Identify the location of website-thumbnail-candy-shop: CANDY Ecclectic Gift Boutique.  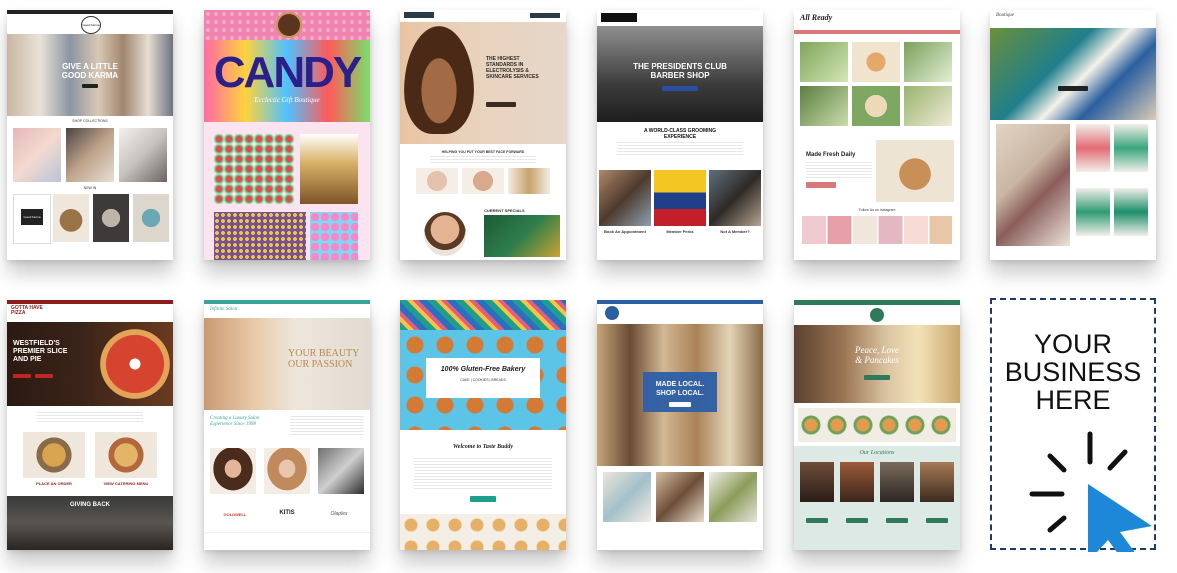
(287, 135).